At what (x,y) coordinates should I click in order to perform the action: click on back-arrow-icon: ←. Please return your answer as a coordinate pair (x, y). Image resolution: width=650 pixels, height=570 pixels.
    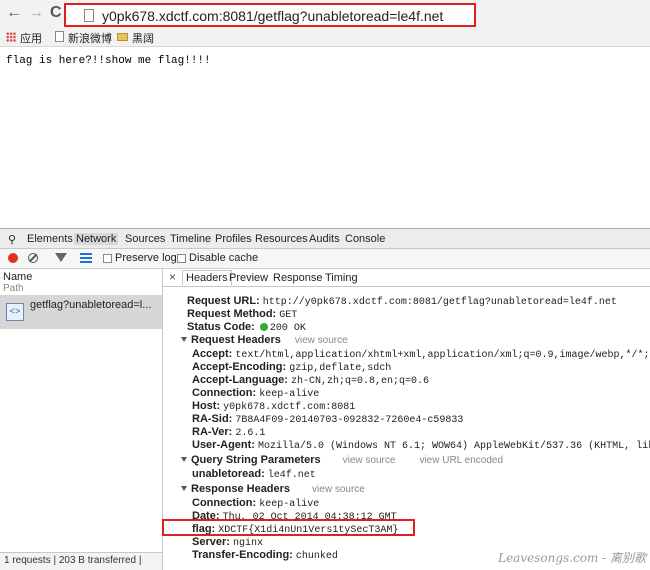
    Looking at the image, I should click on (14, 13).